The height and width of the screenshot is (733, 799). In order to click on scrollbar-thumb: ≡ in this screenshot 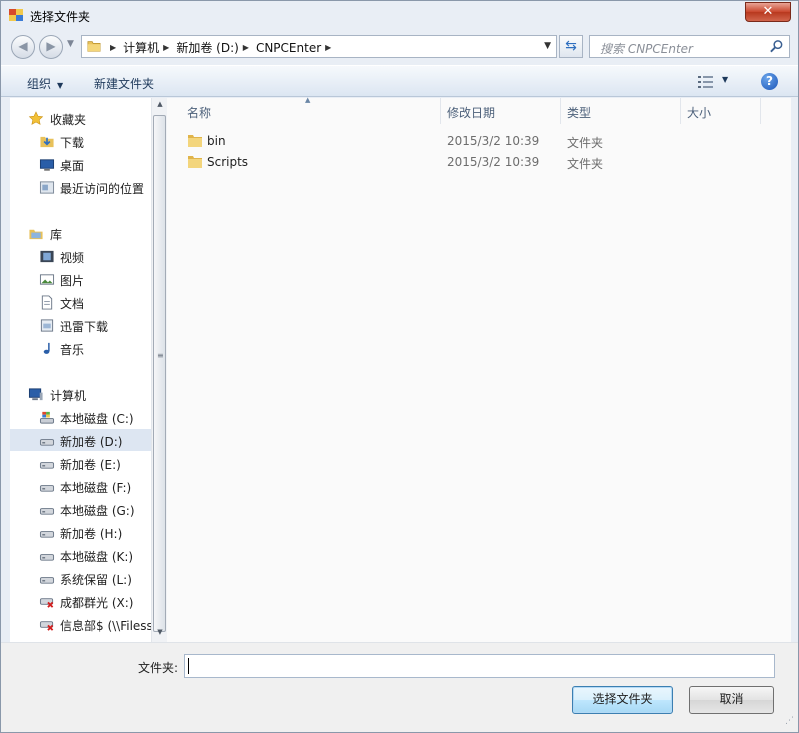, I will do `click(159, 373)`.